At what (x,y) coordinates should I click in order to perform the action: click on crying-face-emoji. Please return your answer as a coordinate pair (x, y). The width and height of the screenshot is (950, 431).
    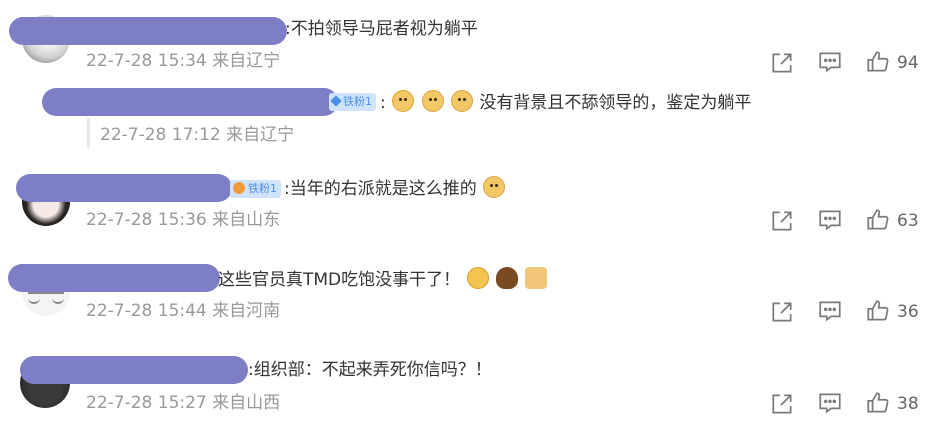
    Looking at the image, I should click on (477, 278).